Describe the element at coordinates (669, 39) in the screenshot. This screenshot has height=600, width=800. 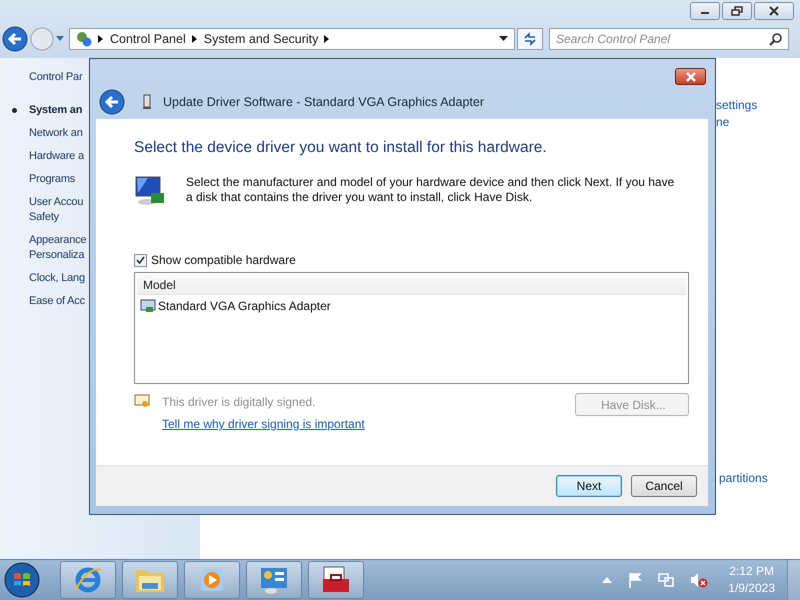
I see `search-field: Search Control Panel` at that location.